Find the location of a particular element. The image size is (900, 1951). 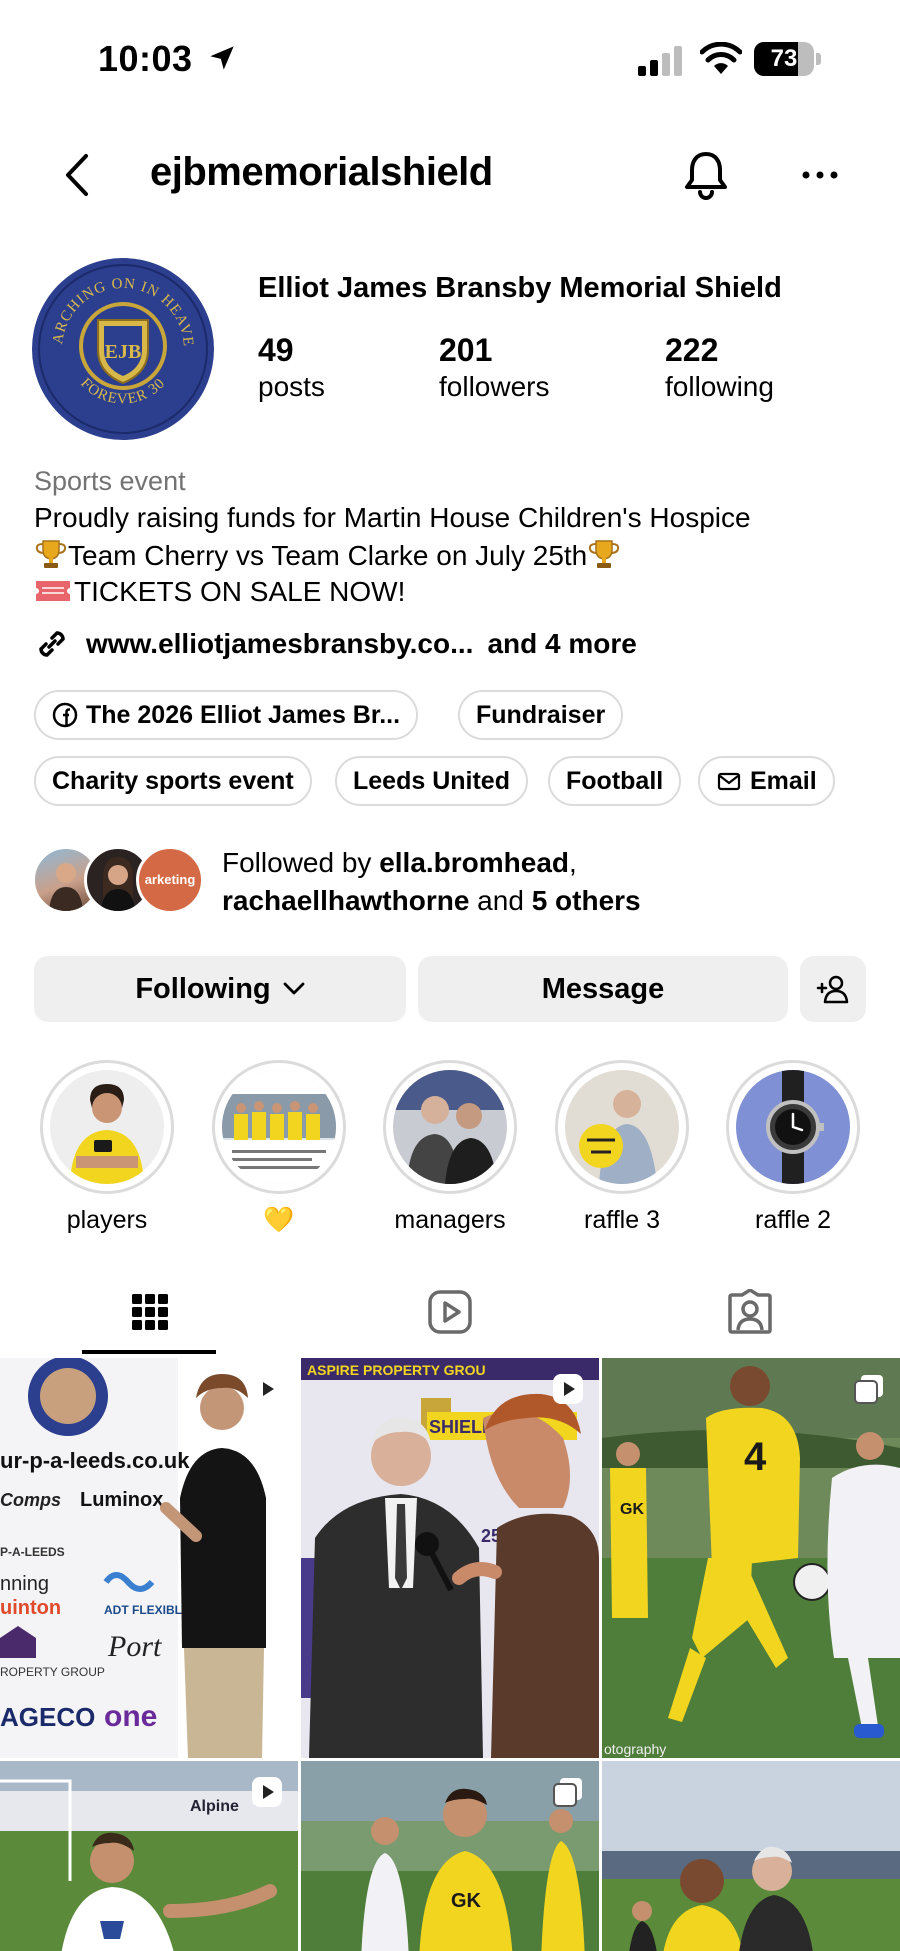

highlight-label: raffle 3 is located at coordinates (622, 1220).